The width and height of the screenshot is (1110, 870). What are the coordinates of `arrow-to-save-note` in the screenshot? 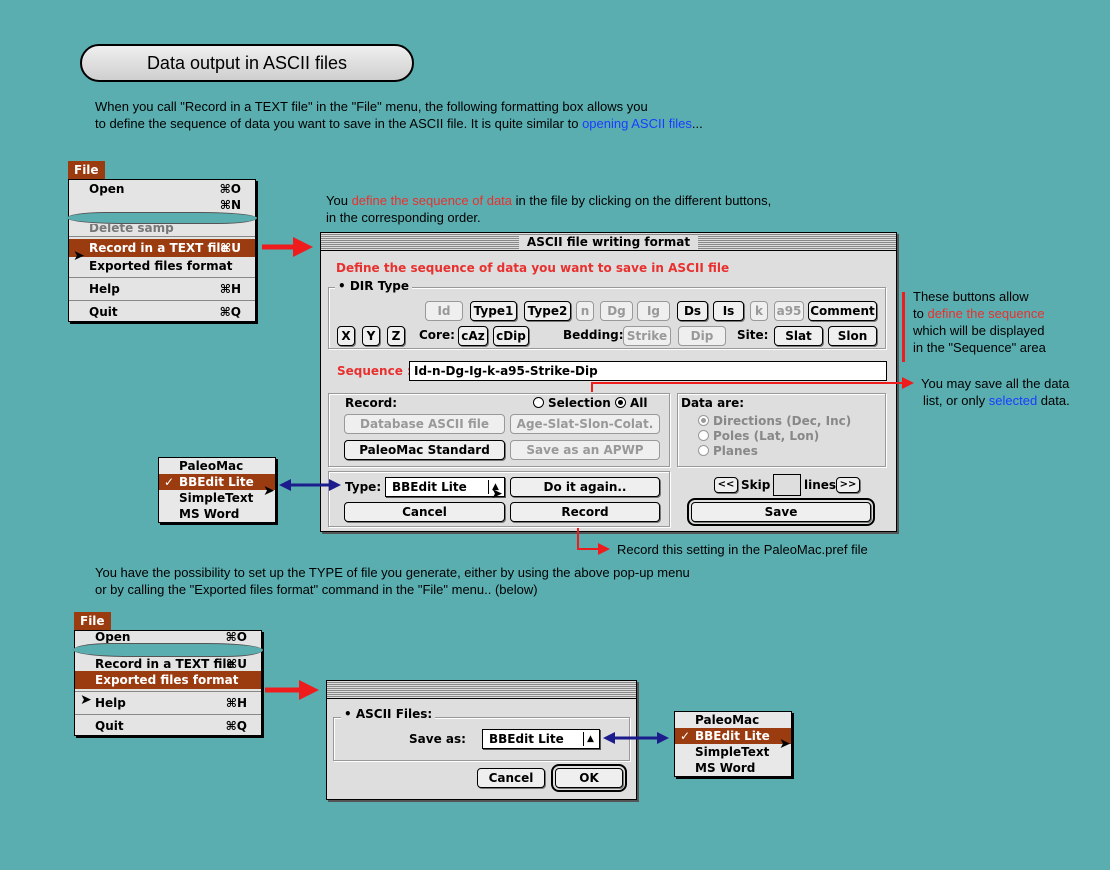 It's located at (752, 384).